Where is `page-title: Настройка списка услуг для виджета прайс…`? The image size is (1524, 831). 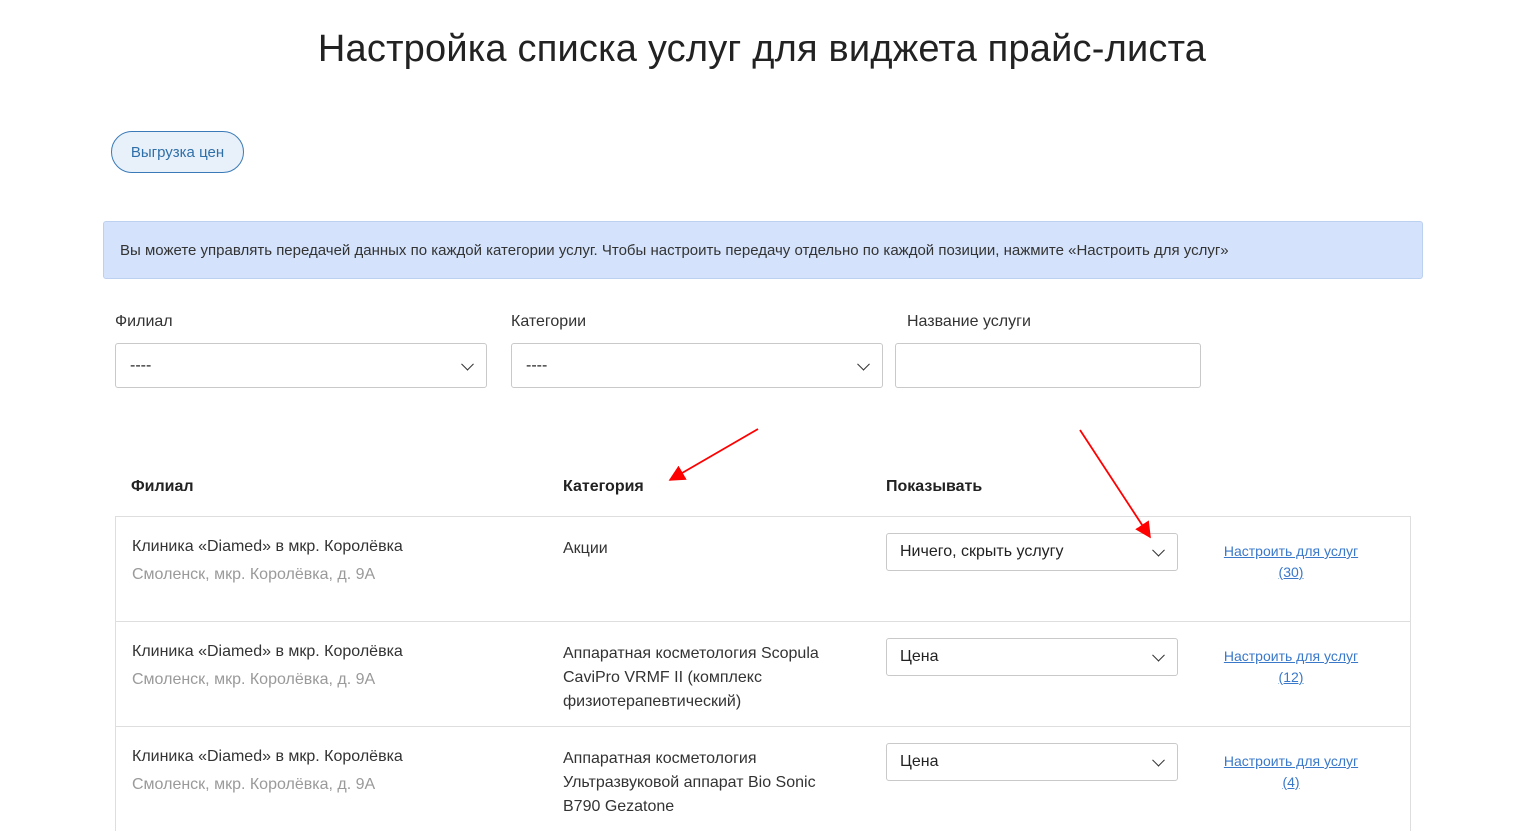
page-title: Настройка списка услуг для виджета прайс… is located at coordinates (762, 49).